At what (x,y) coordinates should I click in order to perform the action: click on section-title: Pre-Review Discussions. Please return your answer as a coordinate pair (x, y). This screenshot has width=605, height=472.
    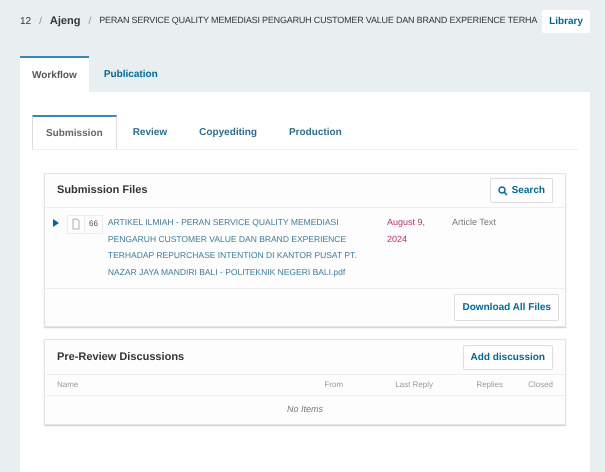
    Looking at the image, I should click on (120, 357).